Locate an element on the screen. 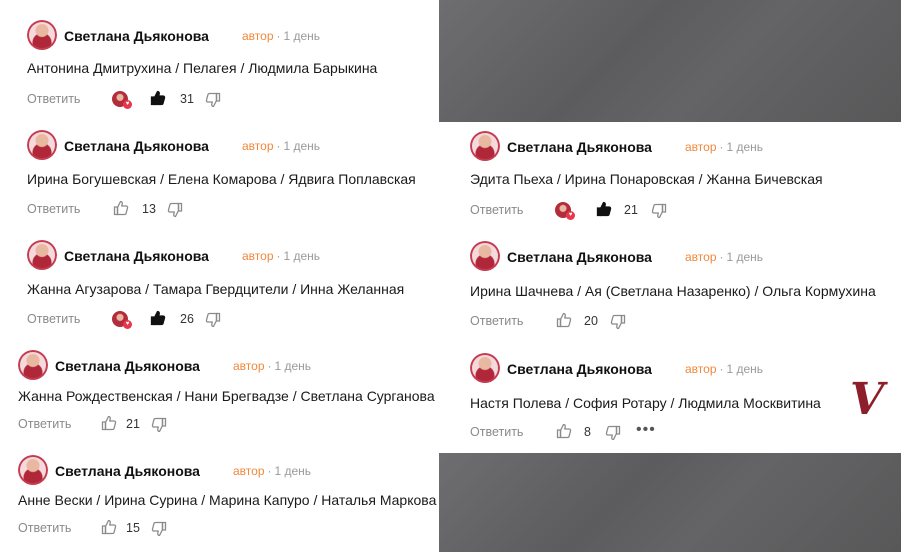 The height and width of the screenshot is (555, 901). like-count: 15 is located at coordinates (133, 528).